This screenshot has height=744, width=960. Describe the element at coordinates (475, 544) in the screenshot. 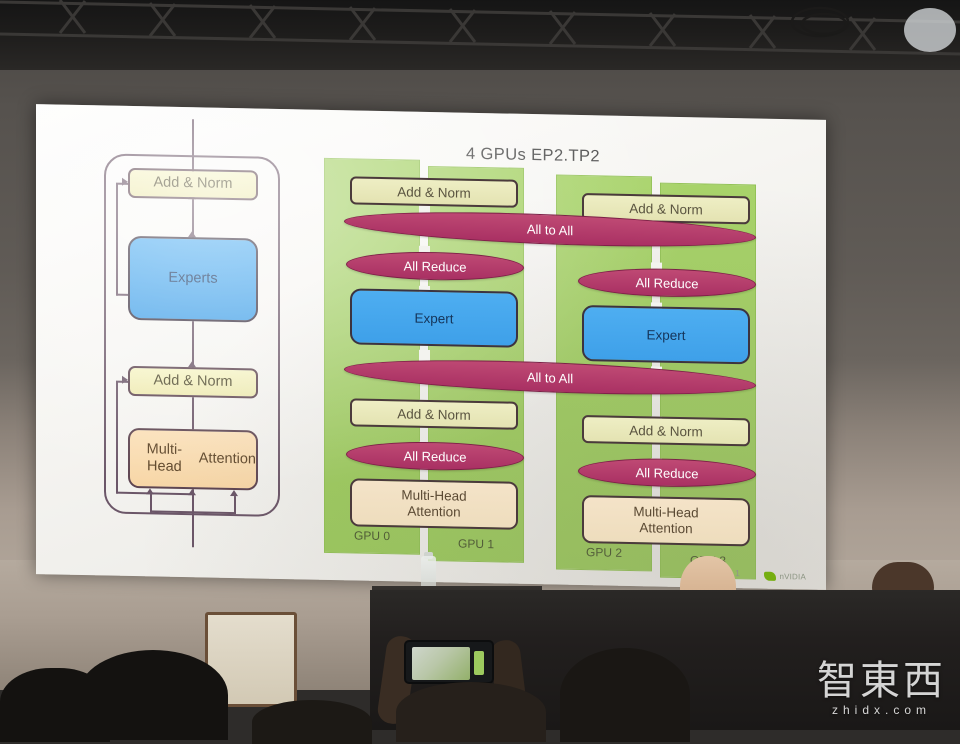

I see `gpu-label-1: GPU 1` at that location.